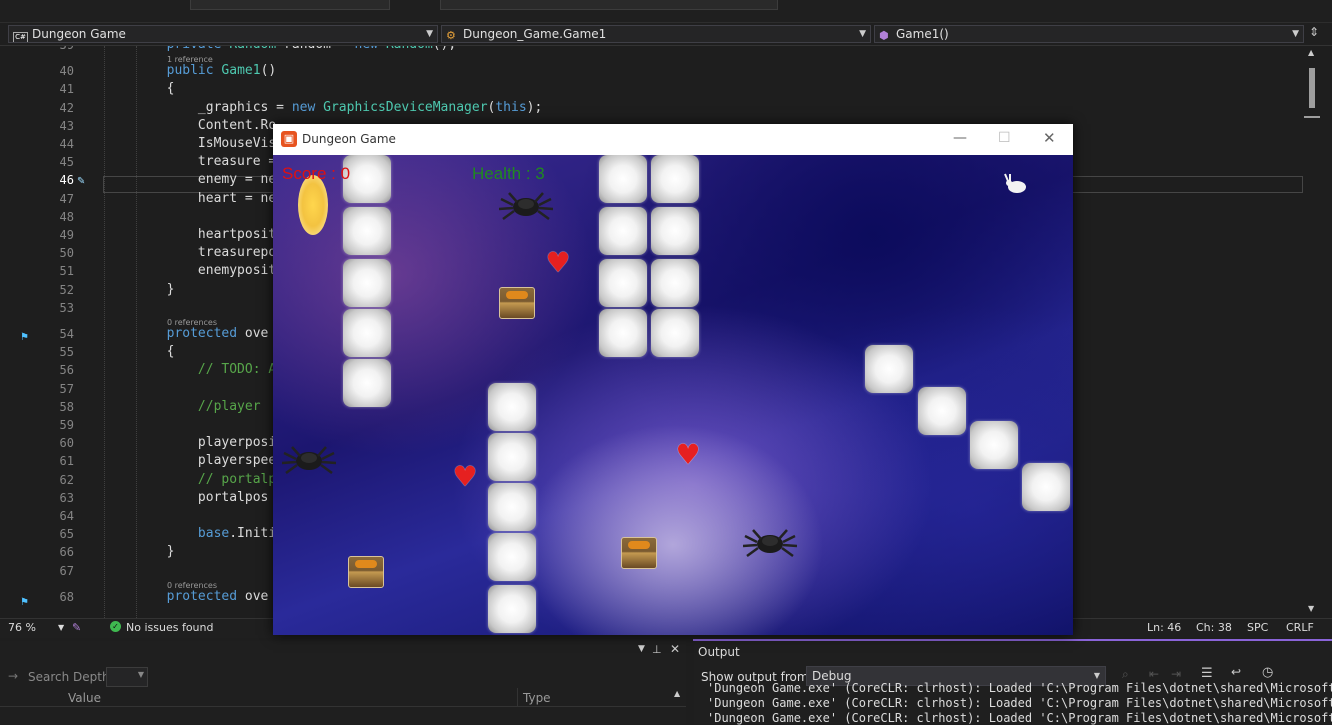  What do you see at coordinates (186, 497) in the screenshot?
I see `code-line: portalpos` at bounding box center [186, 497].